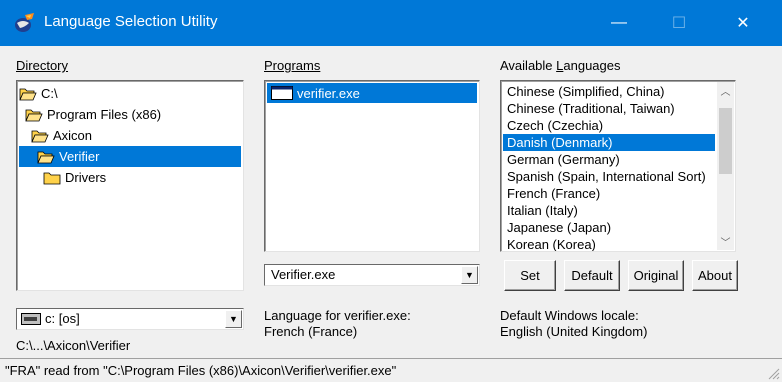  I want to click on scroll-thumb, so click(725, 141).